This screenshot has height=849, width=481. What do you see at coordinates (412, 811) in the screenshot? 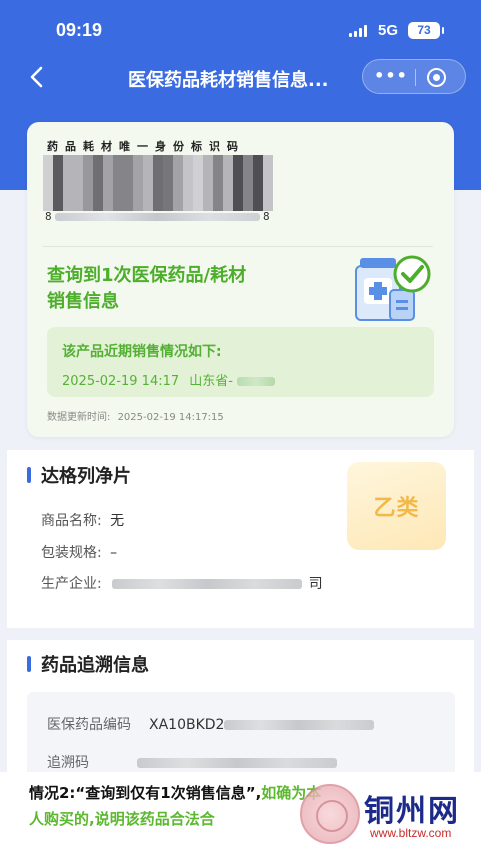
I see `watermark-name: 铜州网` at bounding box center [412, 811].